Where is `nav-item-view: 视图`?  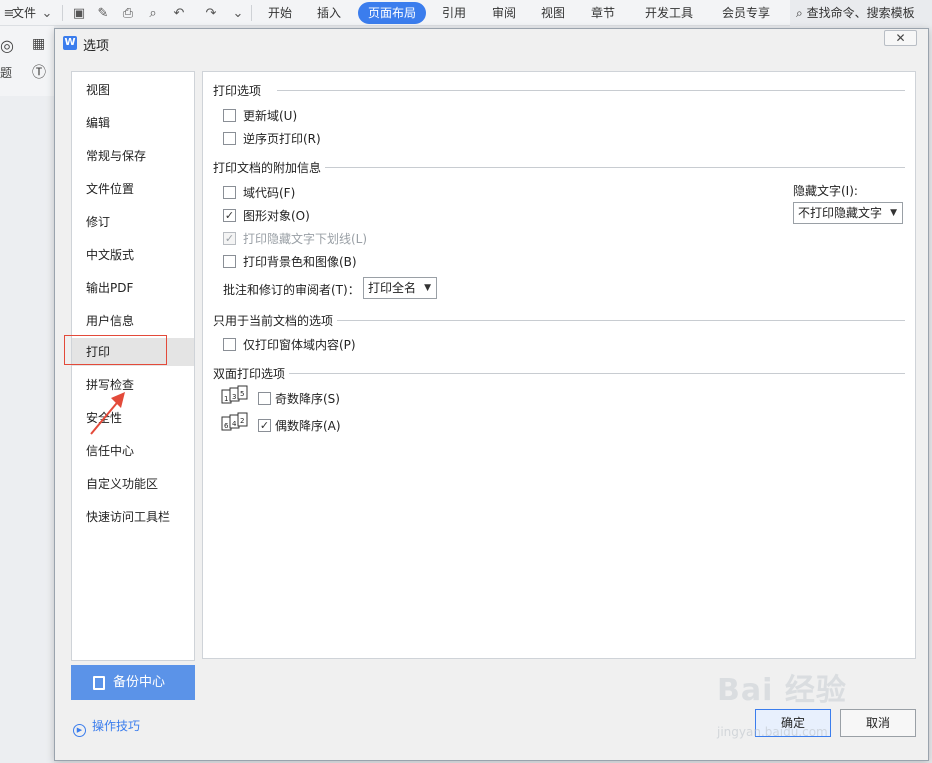 nav-item-view: 视图 is located at coordinates (133, 90).